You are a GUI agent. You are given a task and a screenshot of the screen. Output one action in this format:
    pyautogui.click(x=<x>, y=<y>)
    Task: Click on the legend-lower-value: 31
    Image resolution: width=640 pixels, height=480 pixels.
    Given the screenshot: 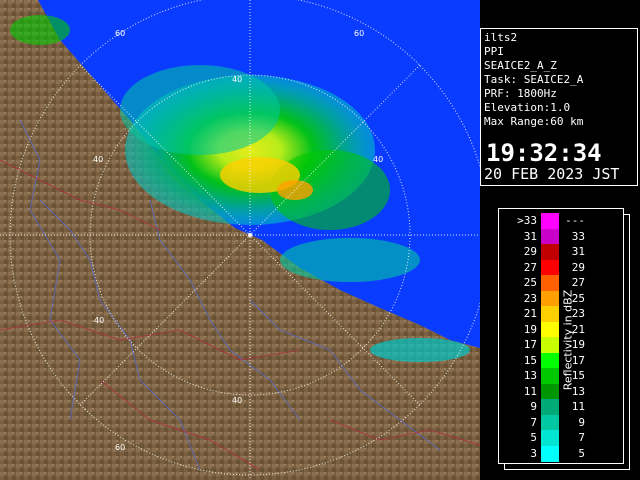 What is the action you would take?
    pyautogui.click(x=530, y=236)
    